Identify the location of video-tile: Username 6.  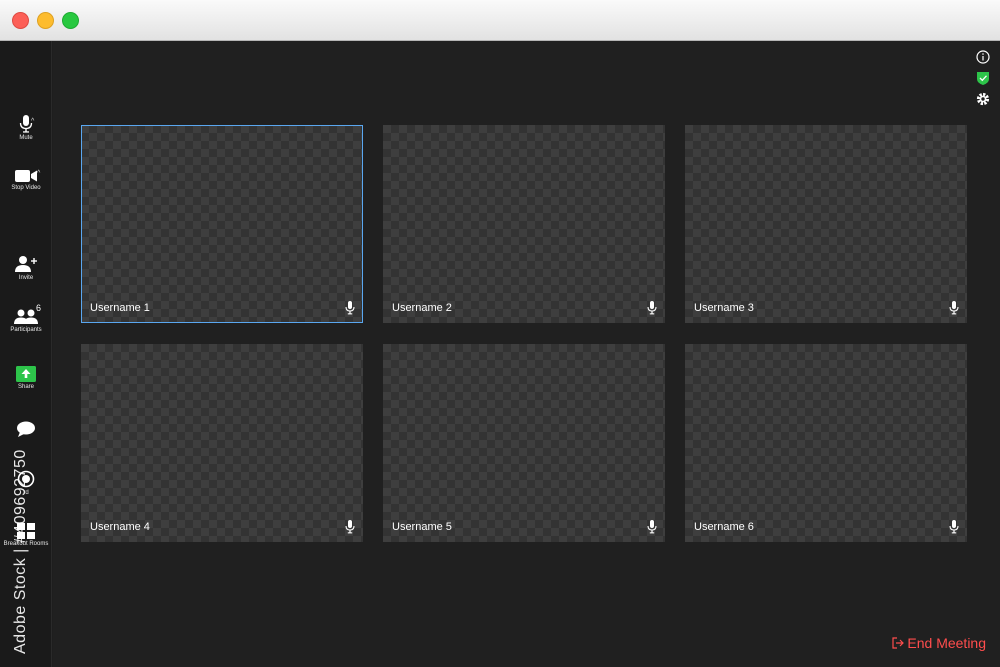
(826, 443).